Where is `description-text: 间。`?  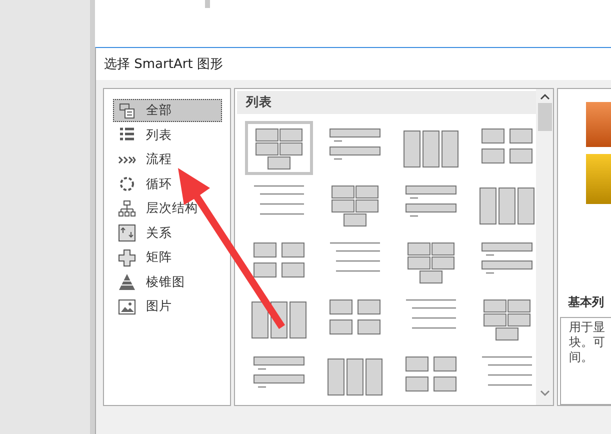 description-text: 间。 is located at coordinates (581, 357).